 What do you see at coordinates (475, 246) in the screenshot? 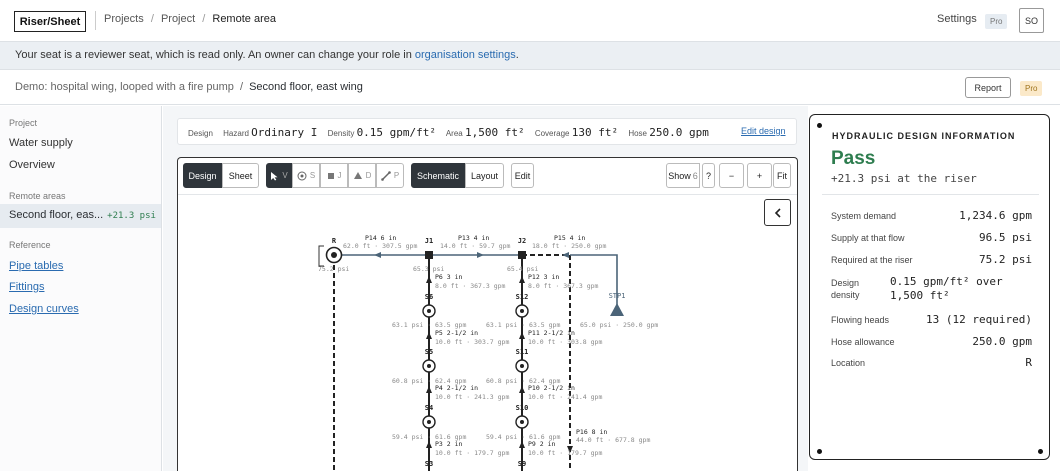
I see `pipe-detail-p13: 14.0 ft · 59.7 gpm` at bounding box center [475, 246].